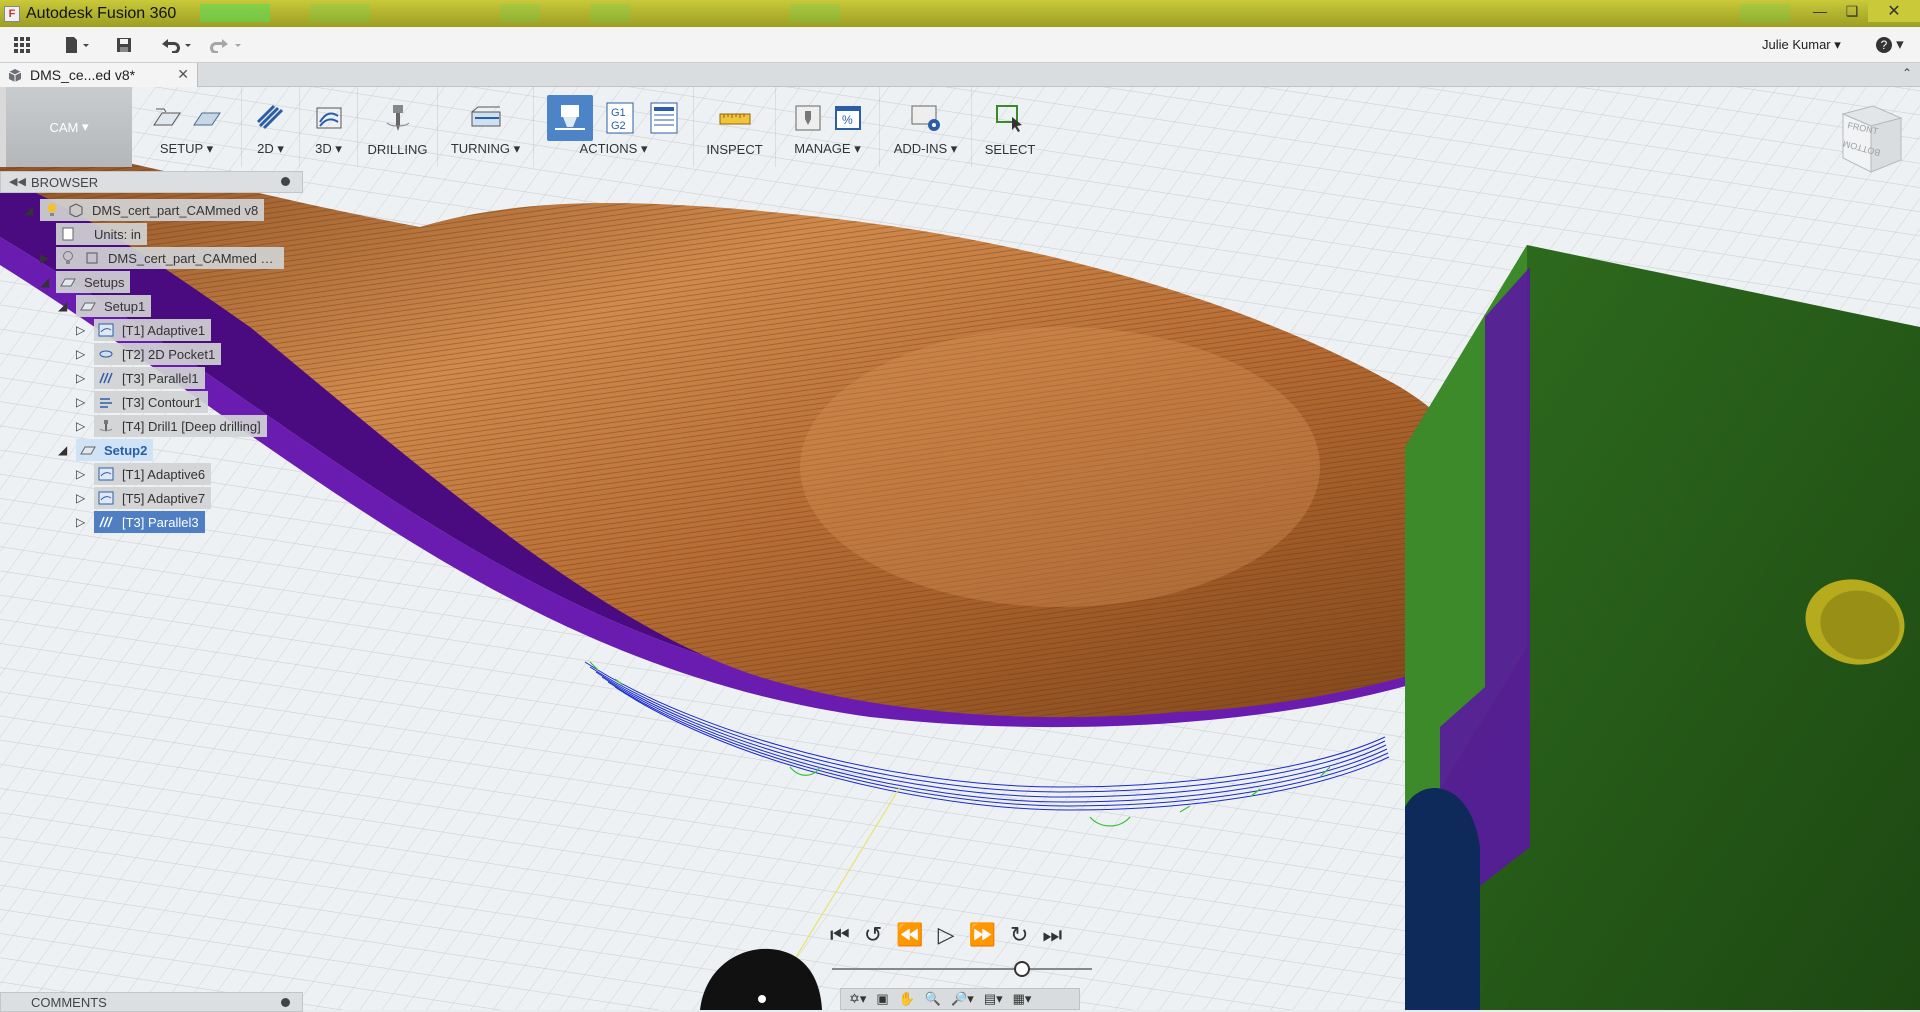 The height and width of the screenshot is (1012, 1920). I want to click on expand-body-icon: ▶, so click(44, 258).